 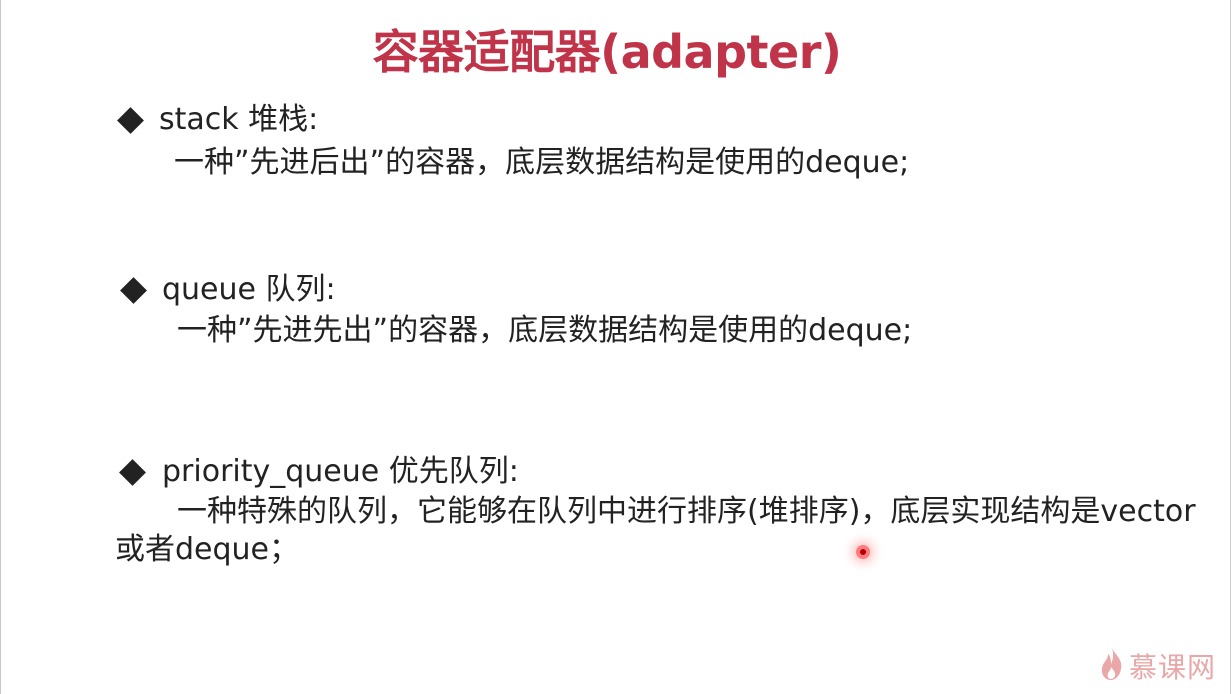 What do you see at coordinates (207, 549) in the screenshot?
I see `section-body-priority-queue-line2: 或者deque；` at bounding box center [207, 549].